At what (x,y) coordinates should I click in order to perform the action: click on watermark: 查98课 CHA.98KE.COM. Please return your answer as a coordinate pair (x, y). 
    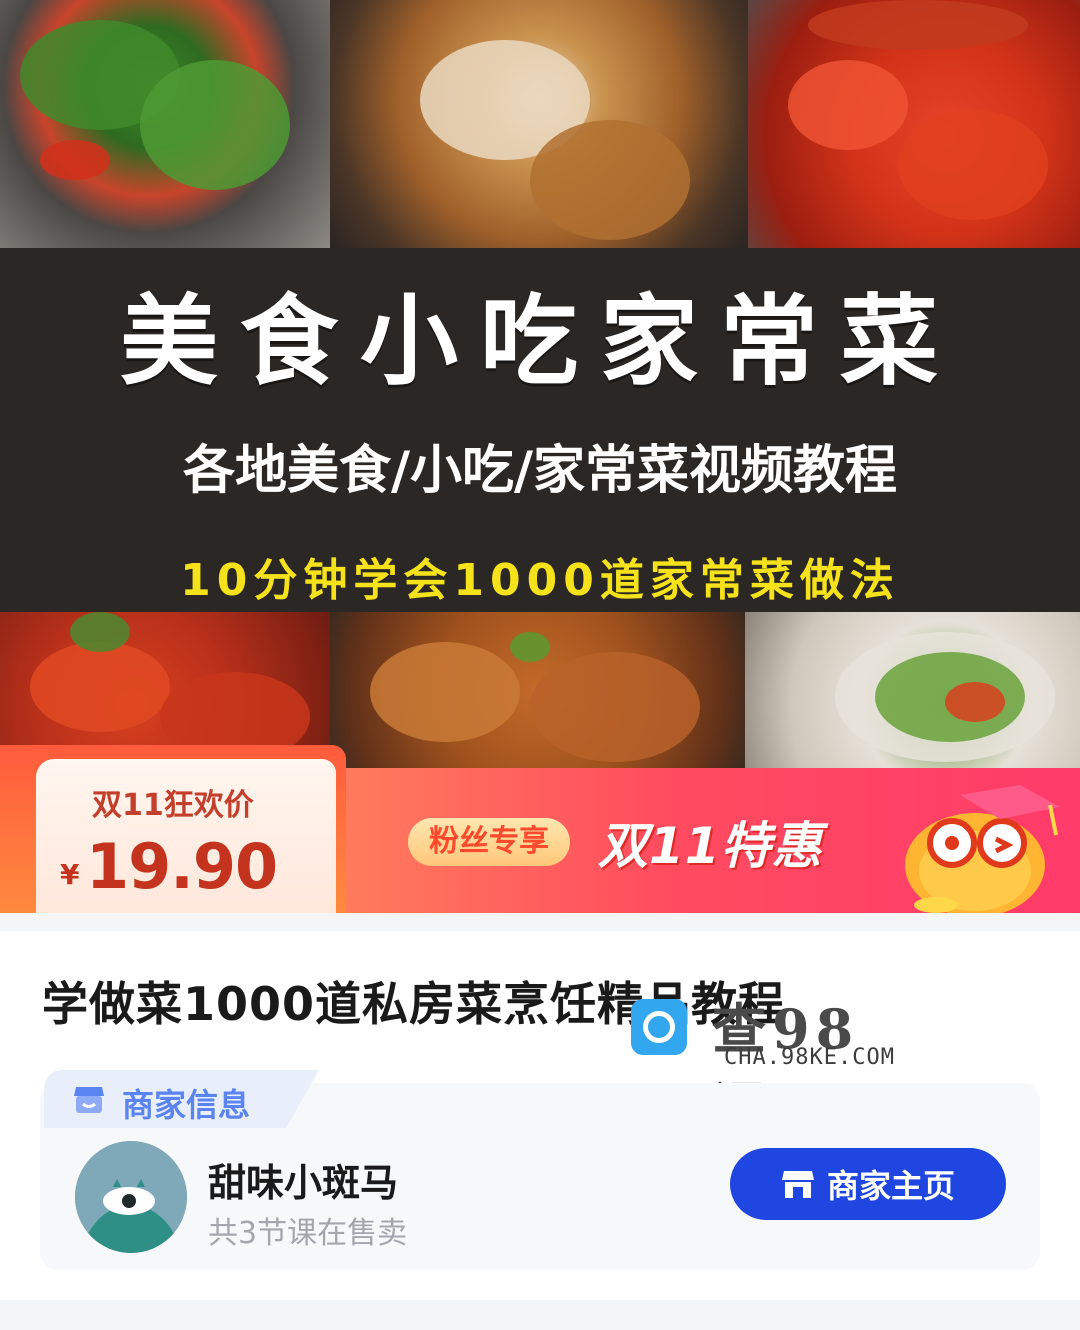
    Looking at the image, I should click on (773, 1062).